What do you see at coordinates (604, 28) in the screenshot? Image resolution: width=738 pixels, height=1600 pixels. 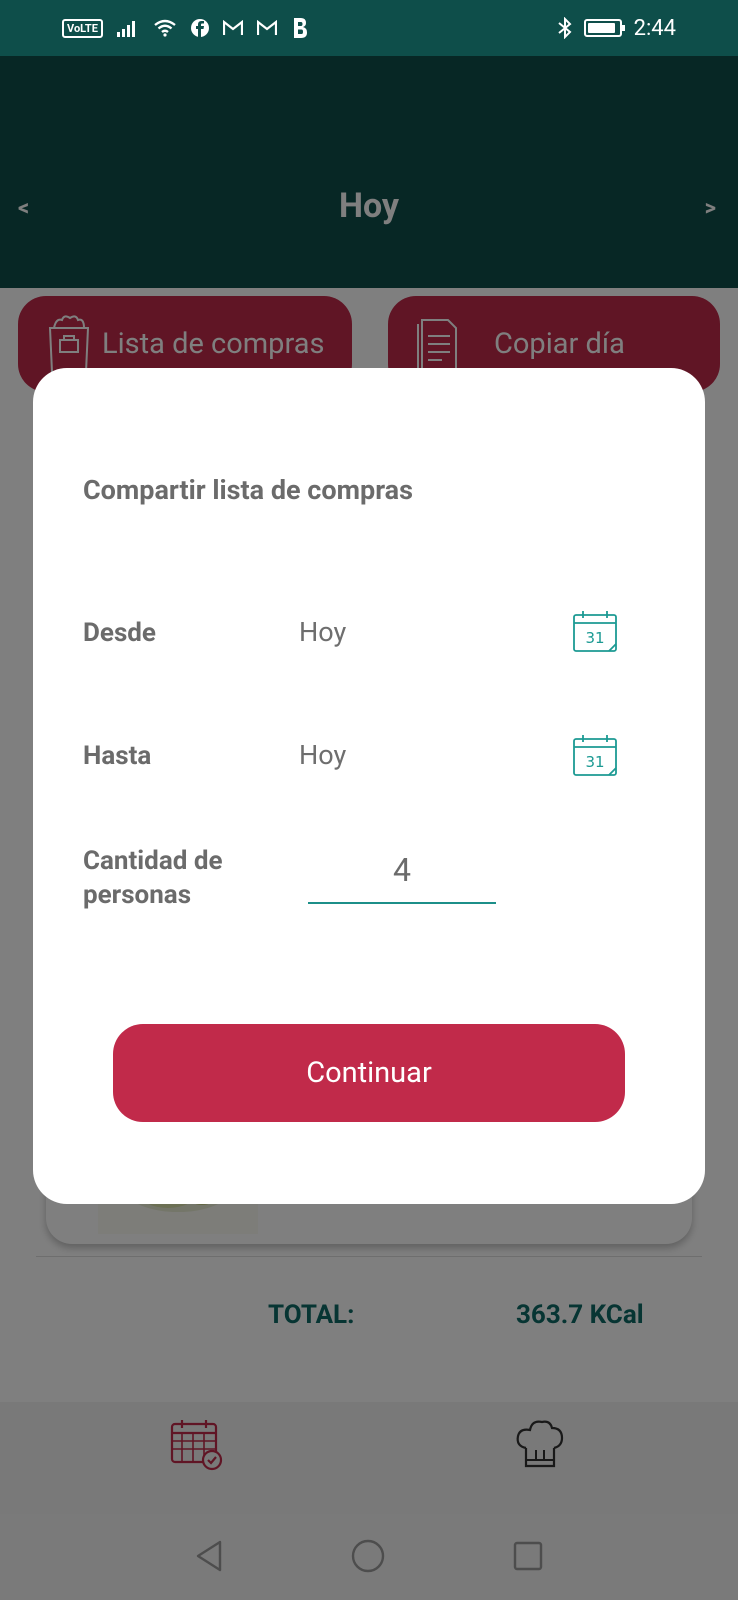 I see `battery-icon` at bounding box center [604, 28].